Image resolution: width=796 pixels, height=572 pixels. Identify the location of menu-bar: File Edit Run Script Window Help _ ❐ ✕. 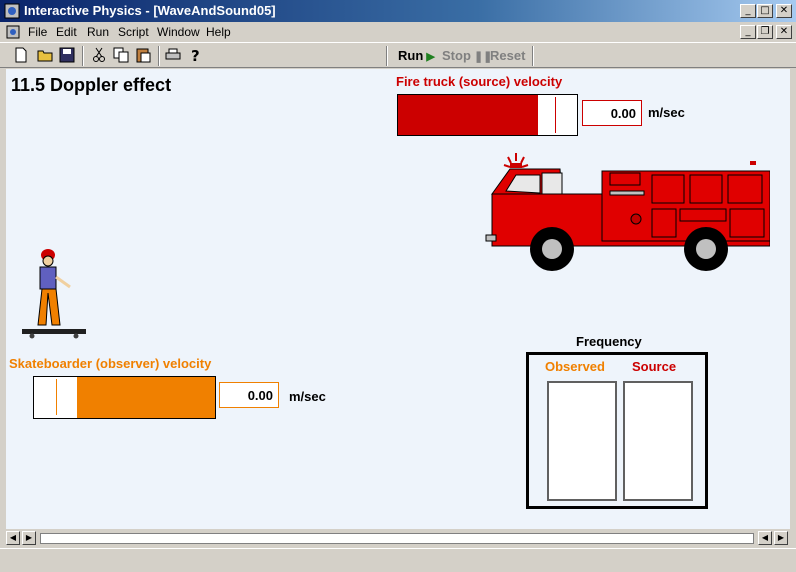
(398, 32).